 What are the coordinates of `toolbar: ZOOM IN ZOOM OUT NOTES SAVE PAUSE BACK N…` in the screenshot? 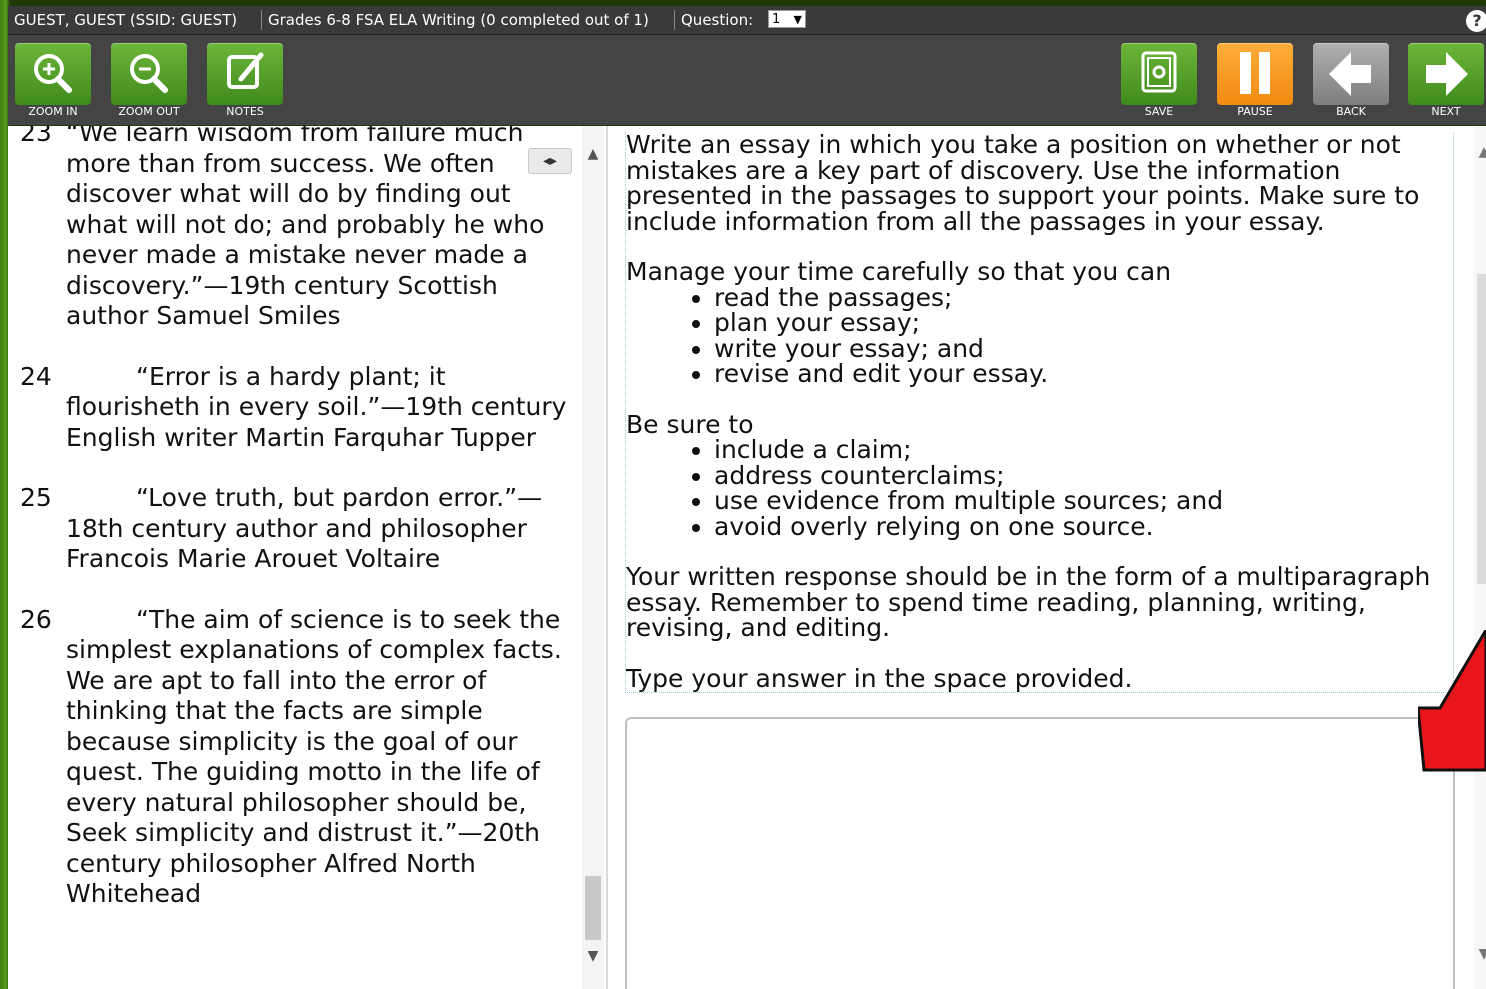 It's located at (747, 80).